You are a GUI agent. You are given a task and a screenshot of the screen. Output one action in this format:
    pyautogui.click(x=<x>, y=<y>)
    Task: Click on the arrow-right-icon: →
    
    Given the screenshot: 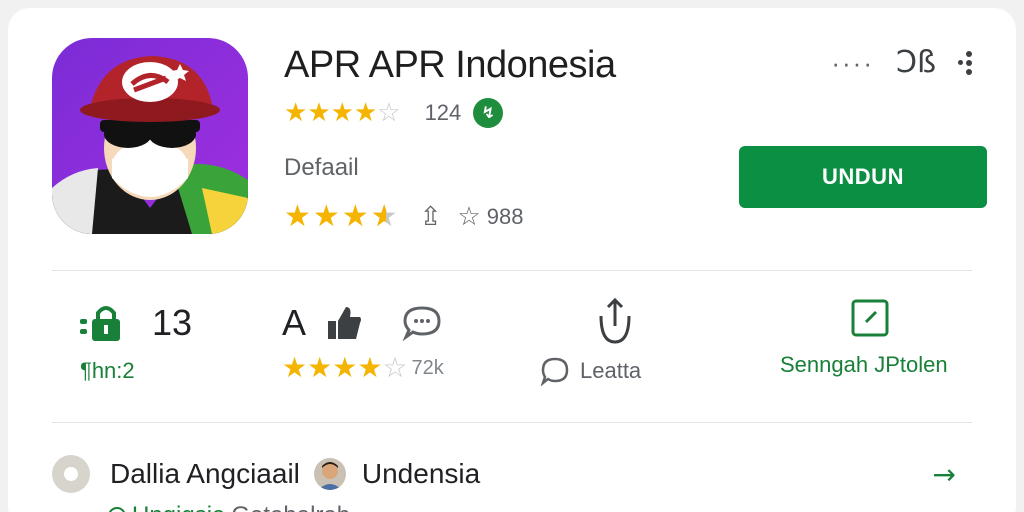 What is the action you would take?
    pyautogui.click(x=944, y=474)
    